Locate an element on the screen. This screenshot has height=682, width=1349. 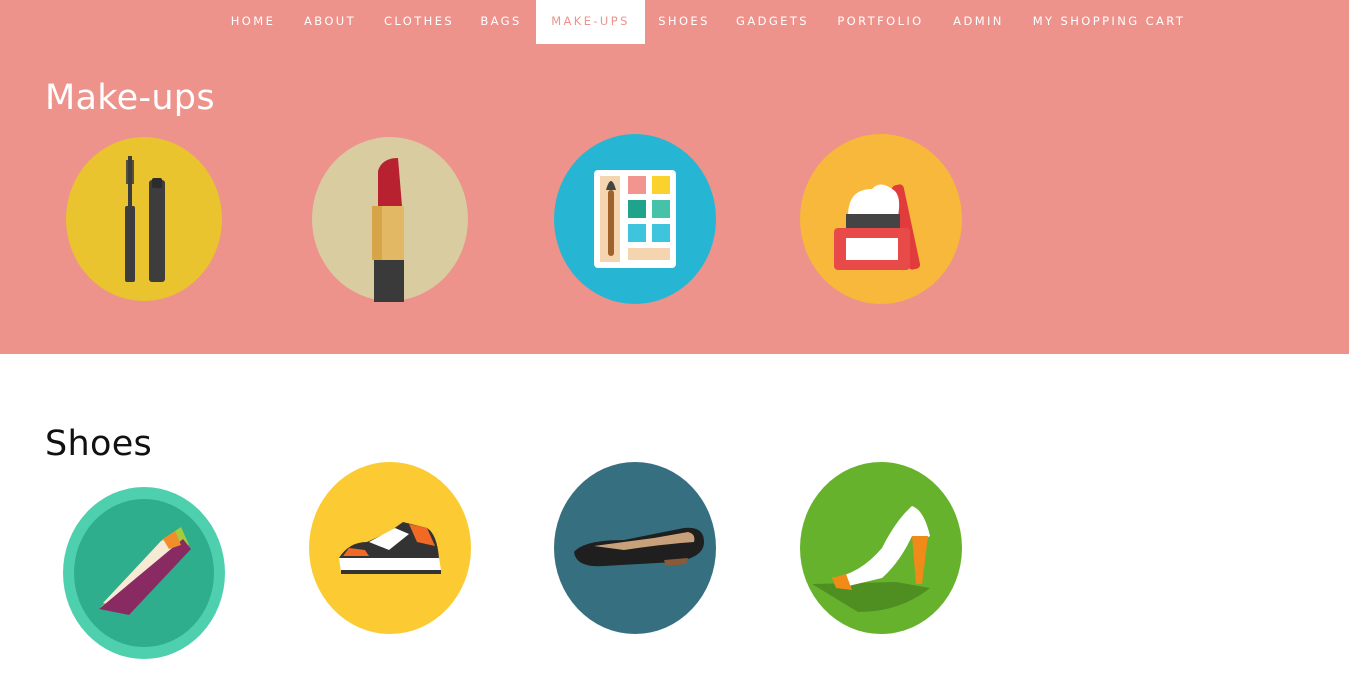
shoes-section-title: Shoes is located at coordinates (99, 444).